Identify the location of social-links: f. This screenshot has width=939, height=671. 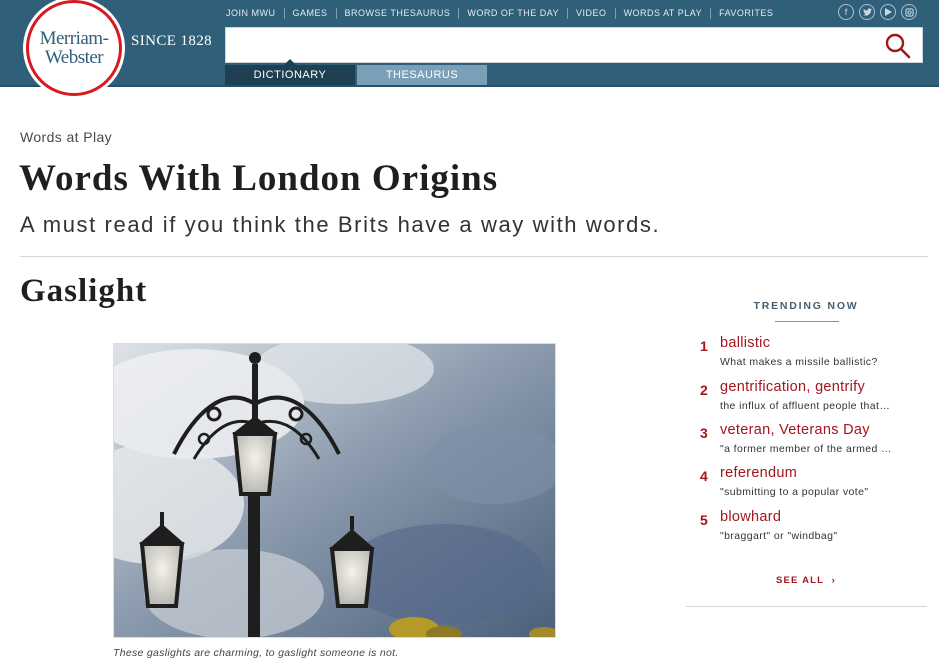
(877, 12).